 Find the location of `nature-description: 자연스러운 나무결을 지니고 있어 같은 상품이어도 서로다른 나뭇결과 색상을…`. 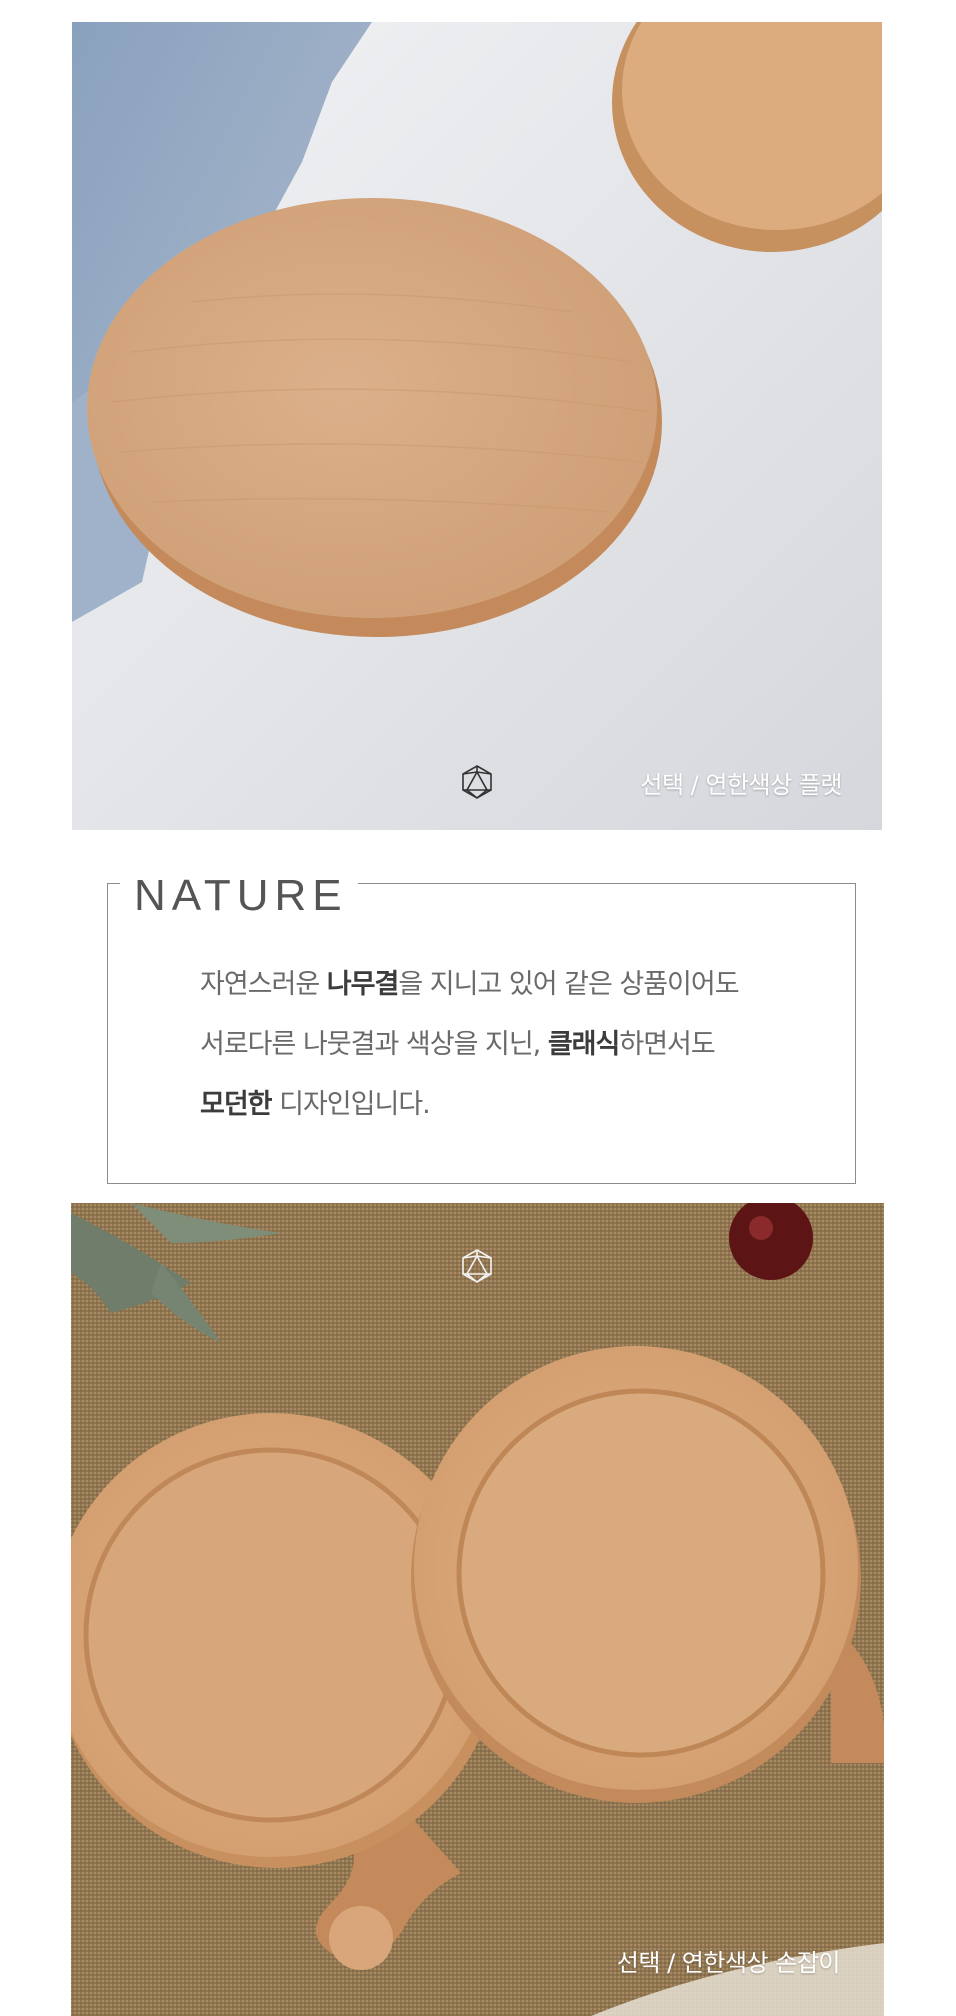

nature-description: 자연스러운 나무결을 지니고 있어 같은 상품이어도 서로다른 나뭇결과 색상을… is located at coordinates (510, 1045).